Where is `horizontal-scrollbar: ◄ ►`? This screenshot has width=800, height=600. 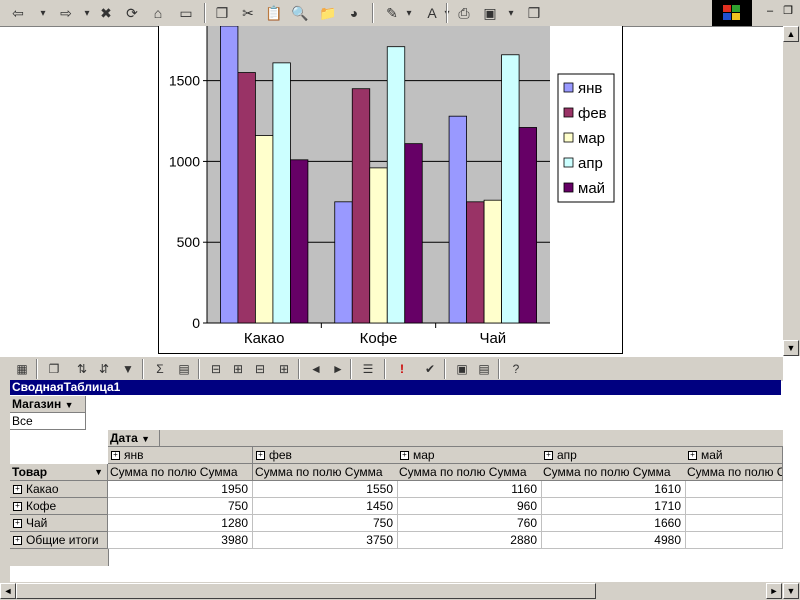
horizontal-scrollbar: ◄ ► is located at coordinates (391, 591).